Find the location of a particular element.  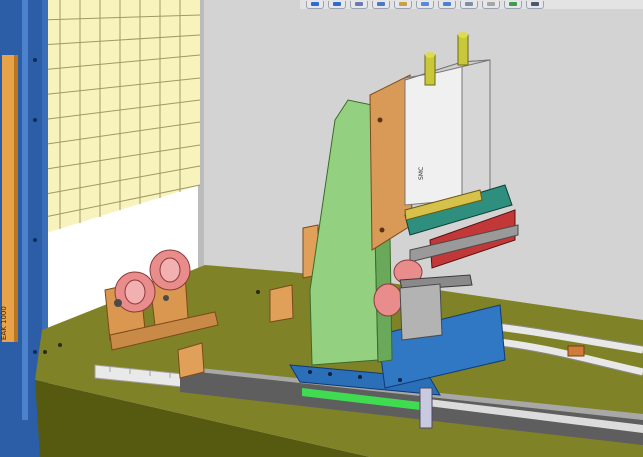

view-orientation-button is located at coordinates (425, 4).